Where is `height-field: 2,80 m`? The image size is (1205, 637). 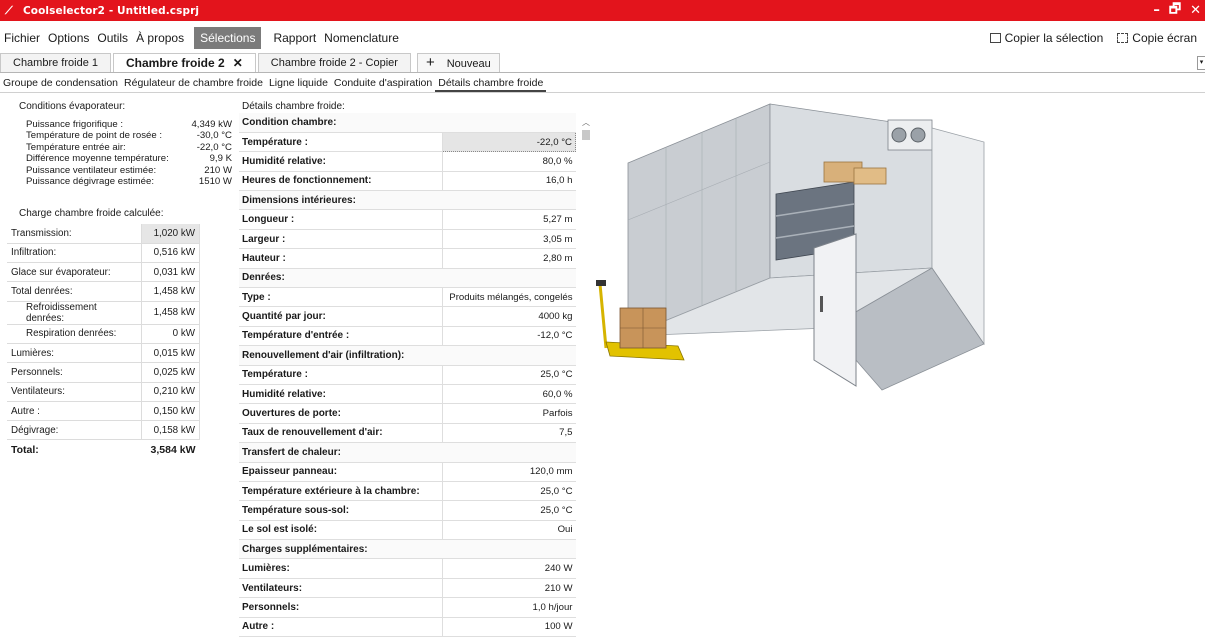
height-field: 2,80 m is located at coordinates (509, 258).